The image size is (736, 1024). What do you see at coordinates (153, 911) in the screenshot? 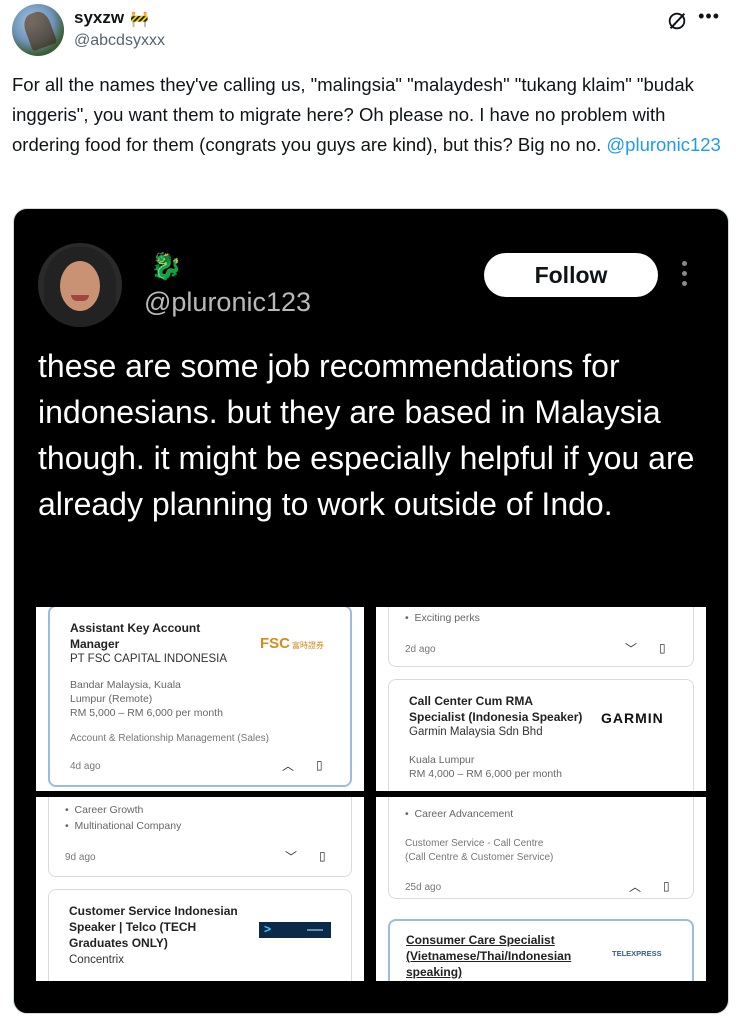
I see `job-title: Customer Service Indonesian` at bounding box center [153, 911].